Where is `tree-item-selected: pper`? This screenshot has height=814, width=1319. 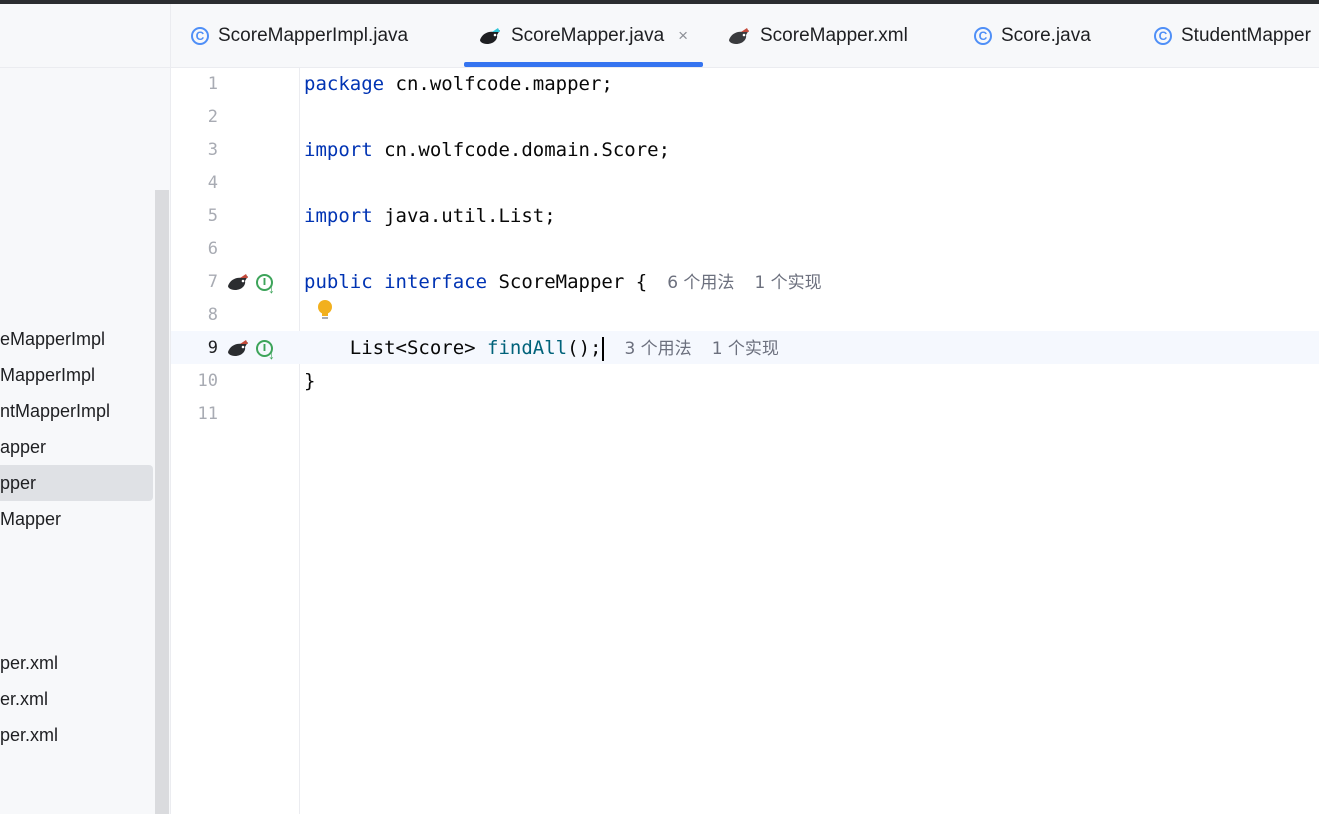 tree-item-selected: pper is located at coordinates (76, 483).